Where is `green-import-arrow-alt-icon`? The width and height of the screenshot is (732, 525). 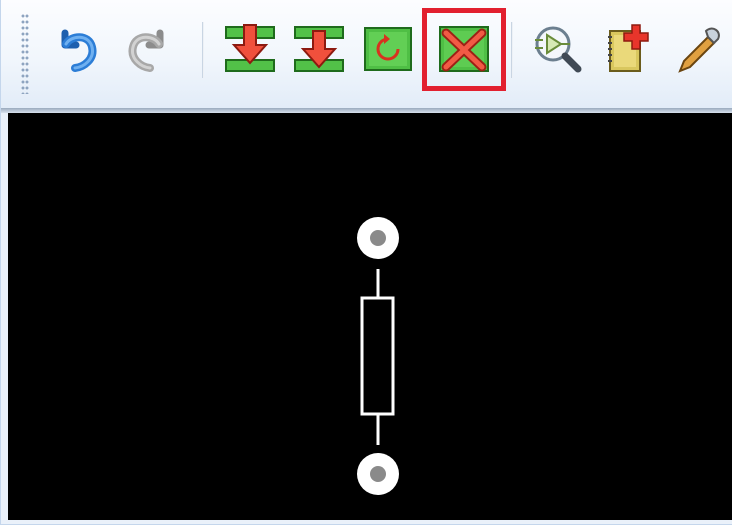 green-import-arrow-alt-icon is located at coordinates (319, 49).